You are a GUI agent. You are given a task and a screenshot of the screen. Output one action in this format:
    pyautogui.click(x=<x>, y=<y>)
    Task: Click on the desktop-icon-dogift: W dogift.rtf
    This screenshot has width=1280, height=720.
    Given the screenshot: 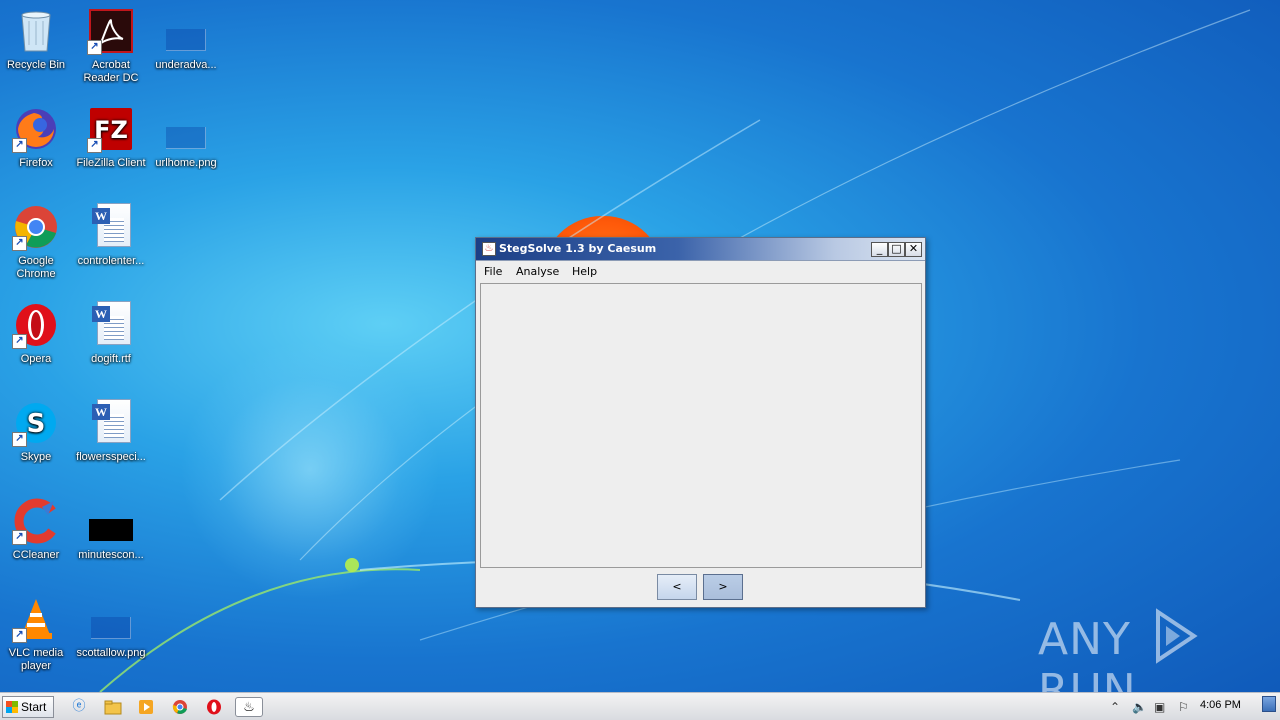 What is the action you would take?
    pyautogui.click(x=111, y=333)
    